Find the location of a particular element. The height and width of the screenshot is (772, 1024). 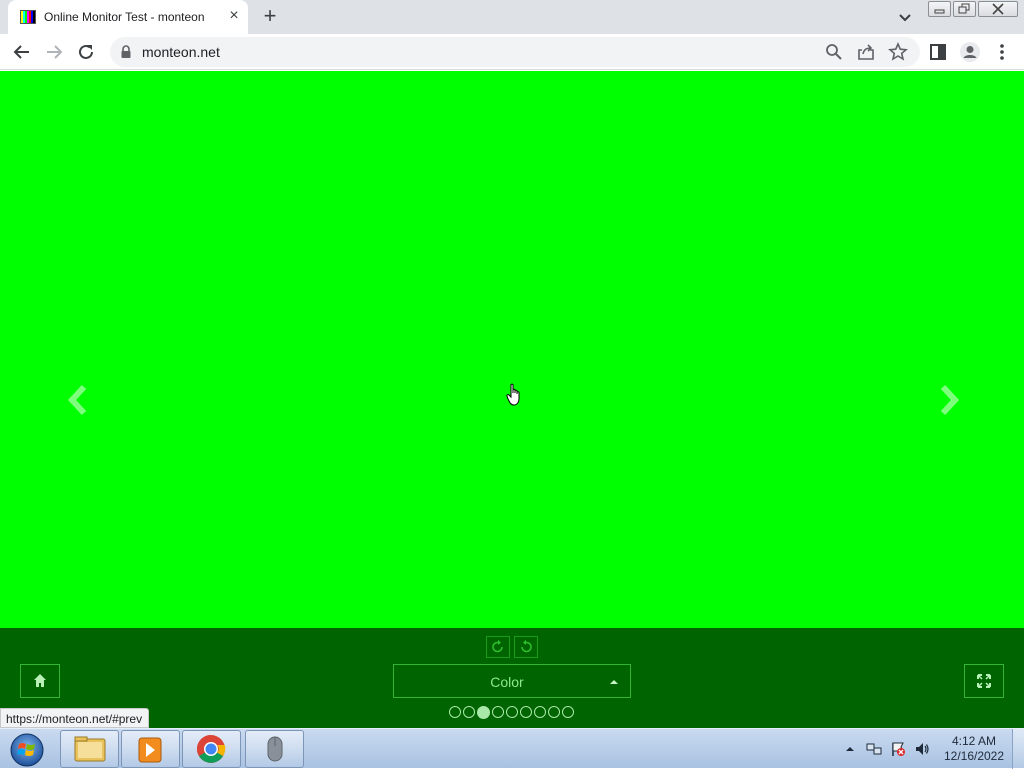

previous-arrow-icon is located at coordinates (78, 400).